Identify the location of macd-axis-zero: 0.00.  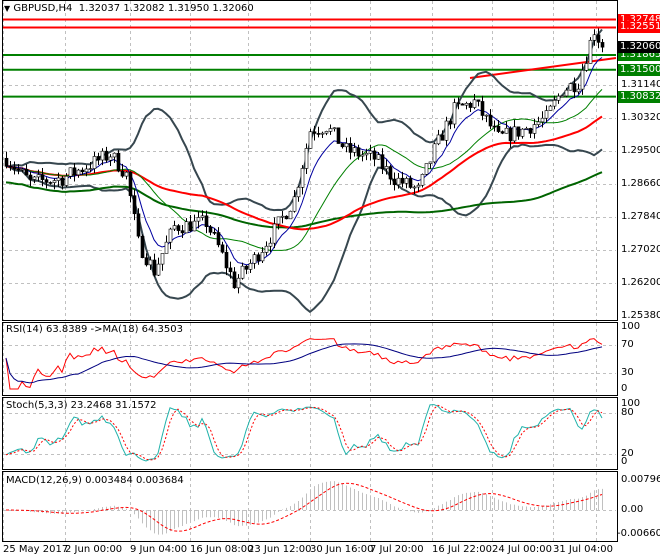
(632, 509).